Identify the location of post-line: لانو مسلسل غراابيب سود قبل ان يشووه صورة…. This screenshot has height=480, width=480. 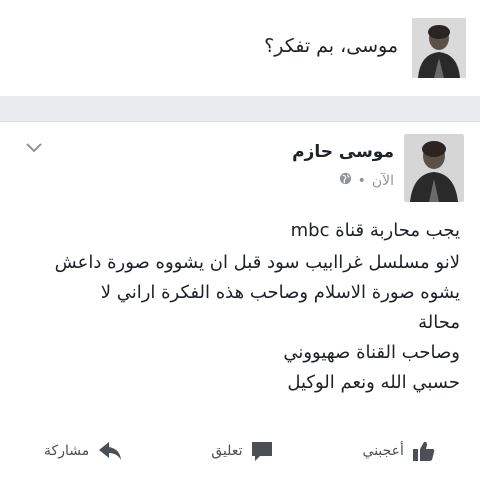
(257, 262).